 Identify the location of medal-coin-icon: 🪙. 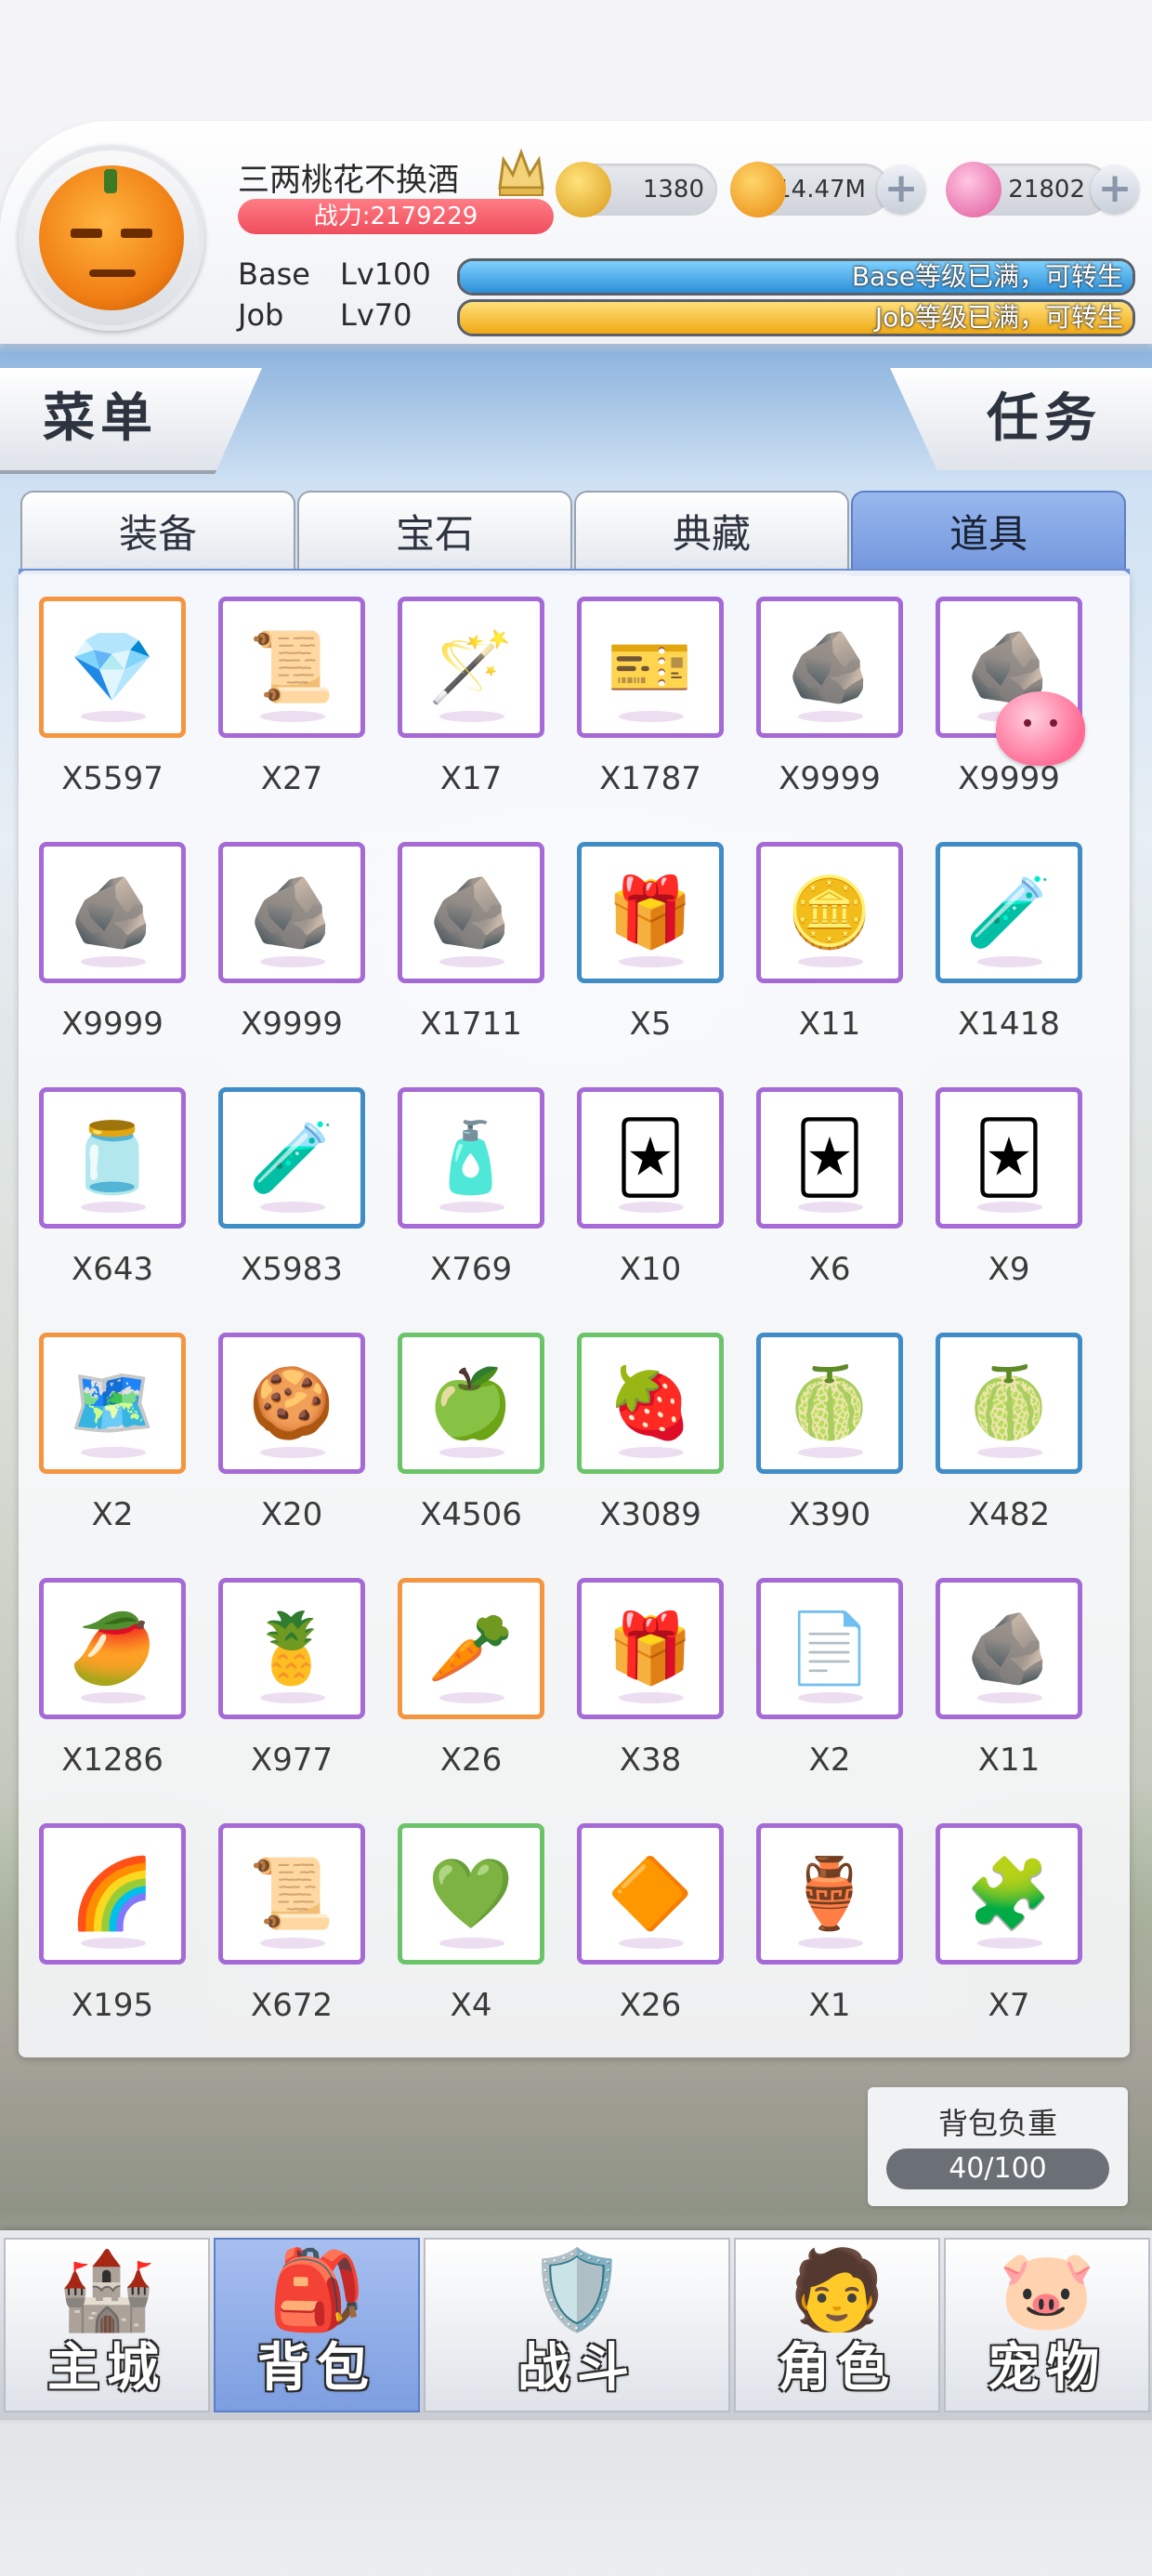
(829, 913).